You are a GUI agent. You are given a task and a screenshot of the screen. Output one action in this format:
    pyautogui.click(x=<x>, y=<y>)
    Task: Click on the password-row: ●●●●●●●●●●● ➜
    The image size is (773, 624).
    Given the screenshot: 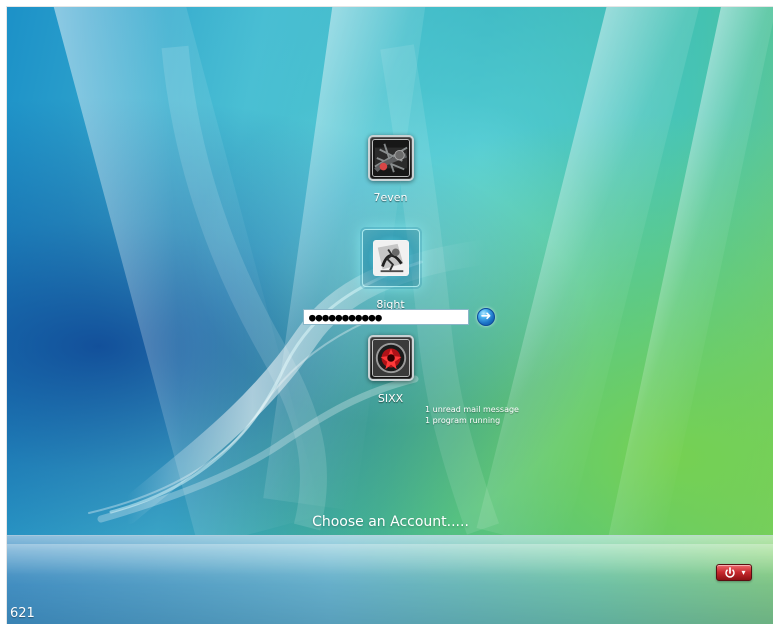 What is the action you would take?
    pyautogui.click(x=401, y=318)
    